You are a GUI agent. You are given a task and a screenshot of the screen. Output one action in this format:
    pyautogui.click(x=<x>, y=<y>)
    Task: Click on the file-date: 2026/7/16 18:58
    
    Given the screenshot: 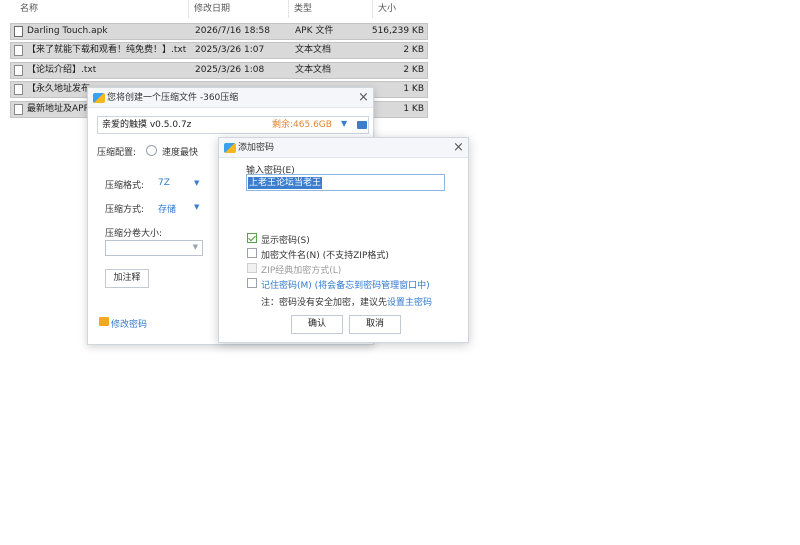 What is the action you would take?
    pyautogui.click(x=232, y=31)
    